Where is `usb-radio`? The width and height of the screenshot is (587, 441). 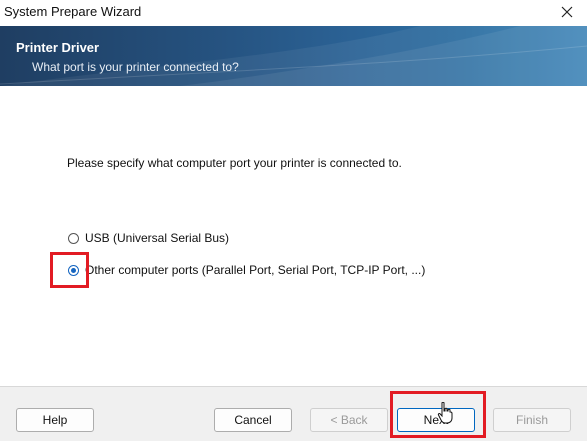
usb-radio is located at coordinates (73, 238).